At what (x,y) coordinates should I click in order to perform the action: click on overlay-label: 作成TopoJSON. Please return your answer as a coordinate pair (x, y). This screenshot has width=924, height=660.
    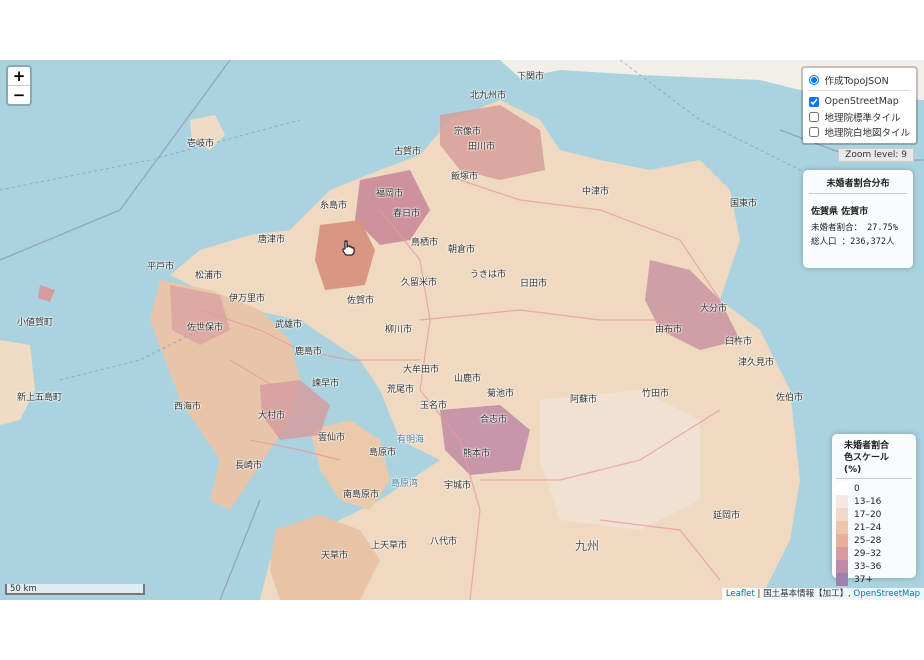
    Looking at the image, I should click on (856, 81).